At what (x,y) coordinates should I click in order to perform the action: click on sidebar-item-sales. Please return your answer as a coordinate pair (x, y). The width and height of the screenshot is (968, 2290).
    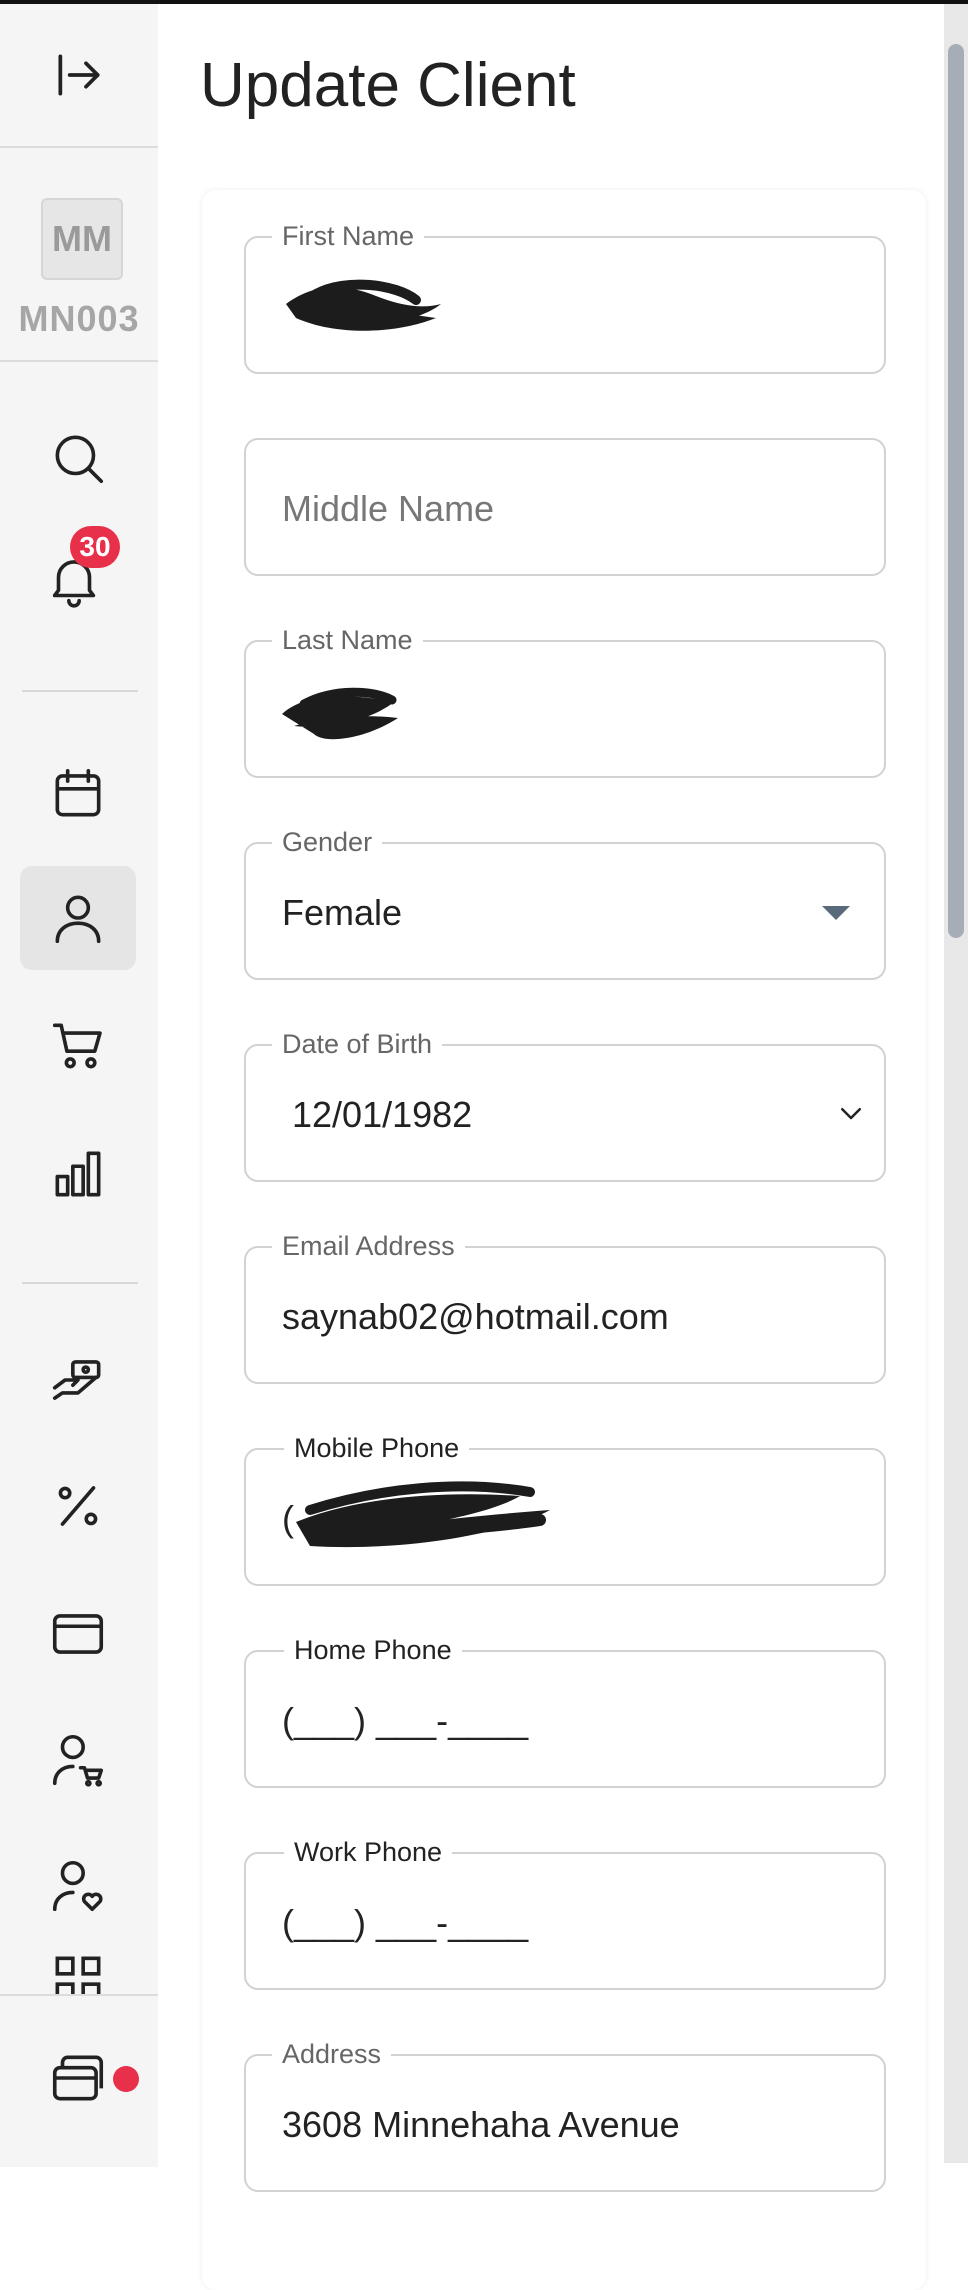
    Looking at the image, I should click on (78, 1046).